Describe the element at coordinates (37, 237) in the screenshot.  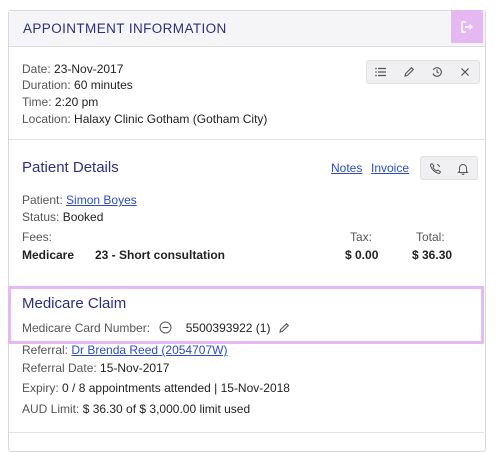
I see `fees-label: Fees:` at that location.